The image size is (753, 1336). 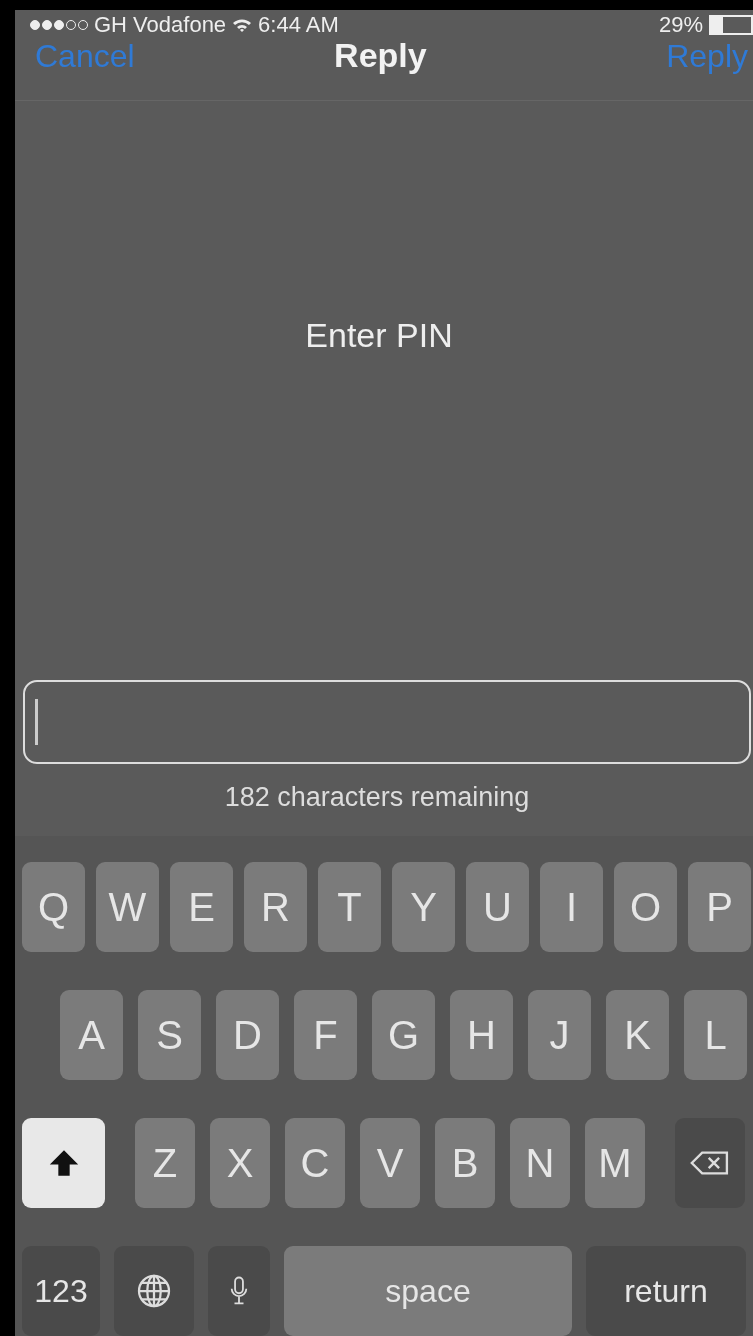 I want to click on letter-key: T, so click(x=349, y=907).